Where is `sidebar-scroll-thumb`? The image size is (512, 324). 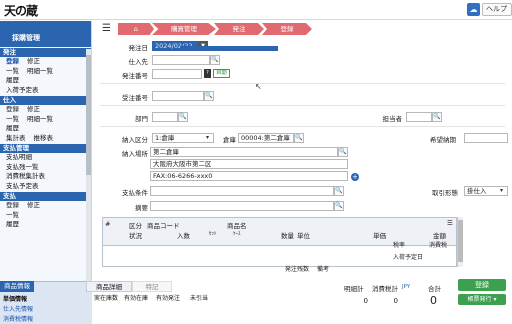
sidebar-scroll-thumb is located at coordinates (88, 115).